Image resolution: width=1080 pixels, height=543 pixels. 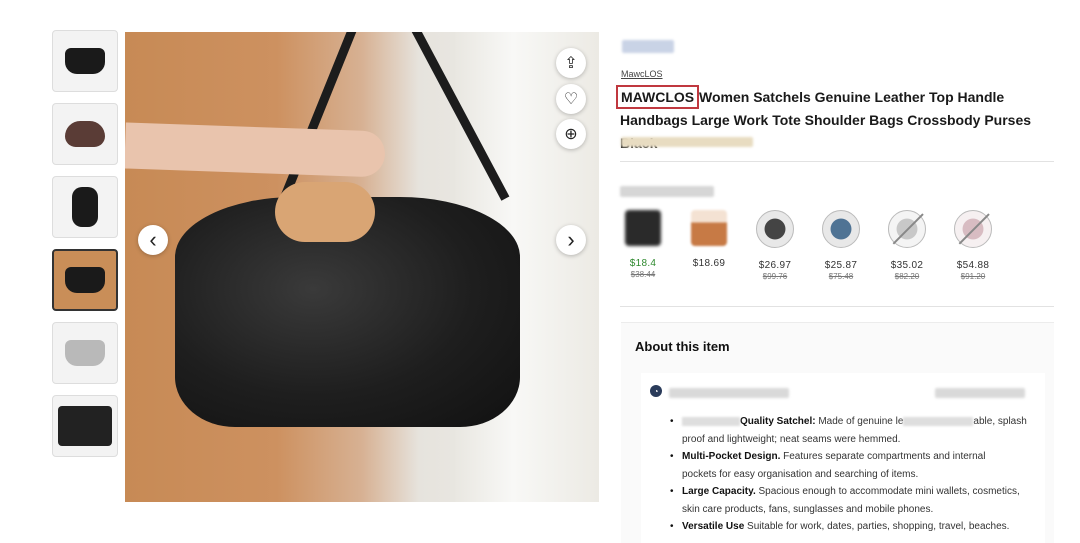 What do you see at coordinates (643, 263) in the screenshot?
I see `variant-price: $18.4` at bounding box center [643, 263].